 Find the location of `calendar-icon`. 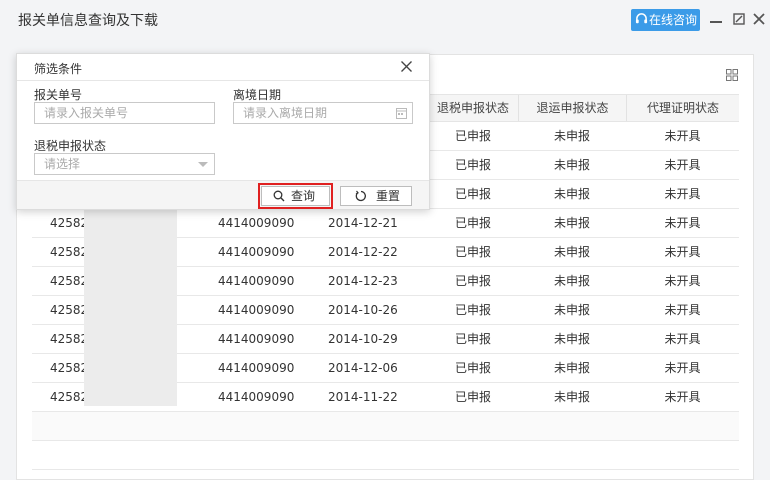

calendar-icon is located at coordinates (401, 113).